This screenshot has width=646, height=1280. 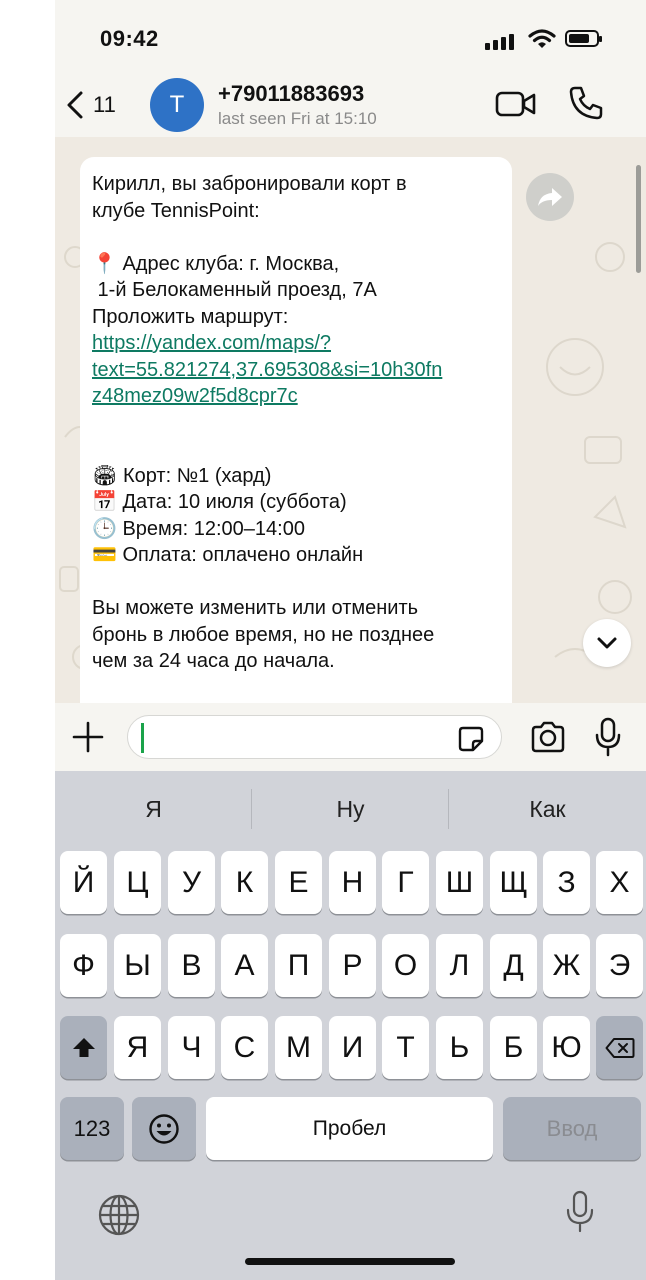 What do you see at coordinates (191, 965) in the screenshot?
I see `key: В` at bounding box center [191, 965].